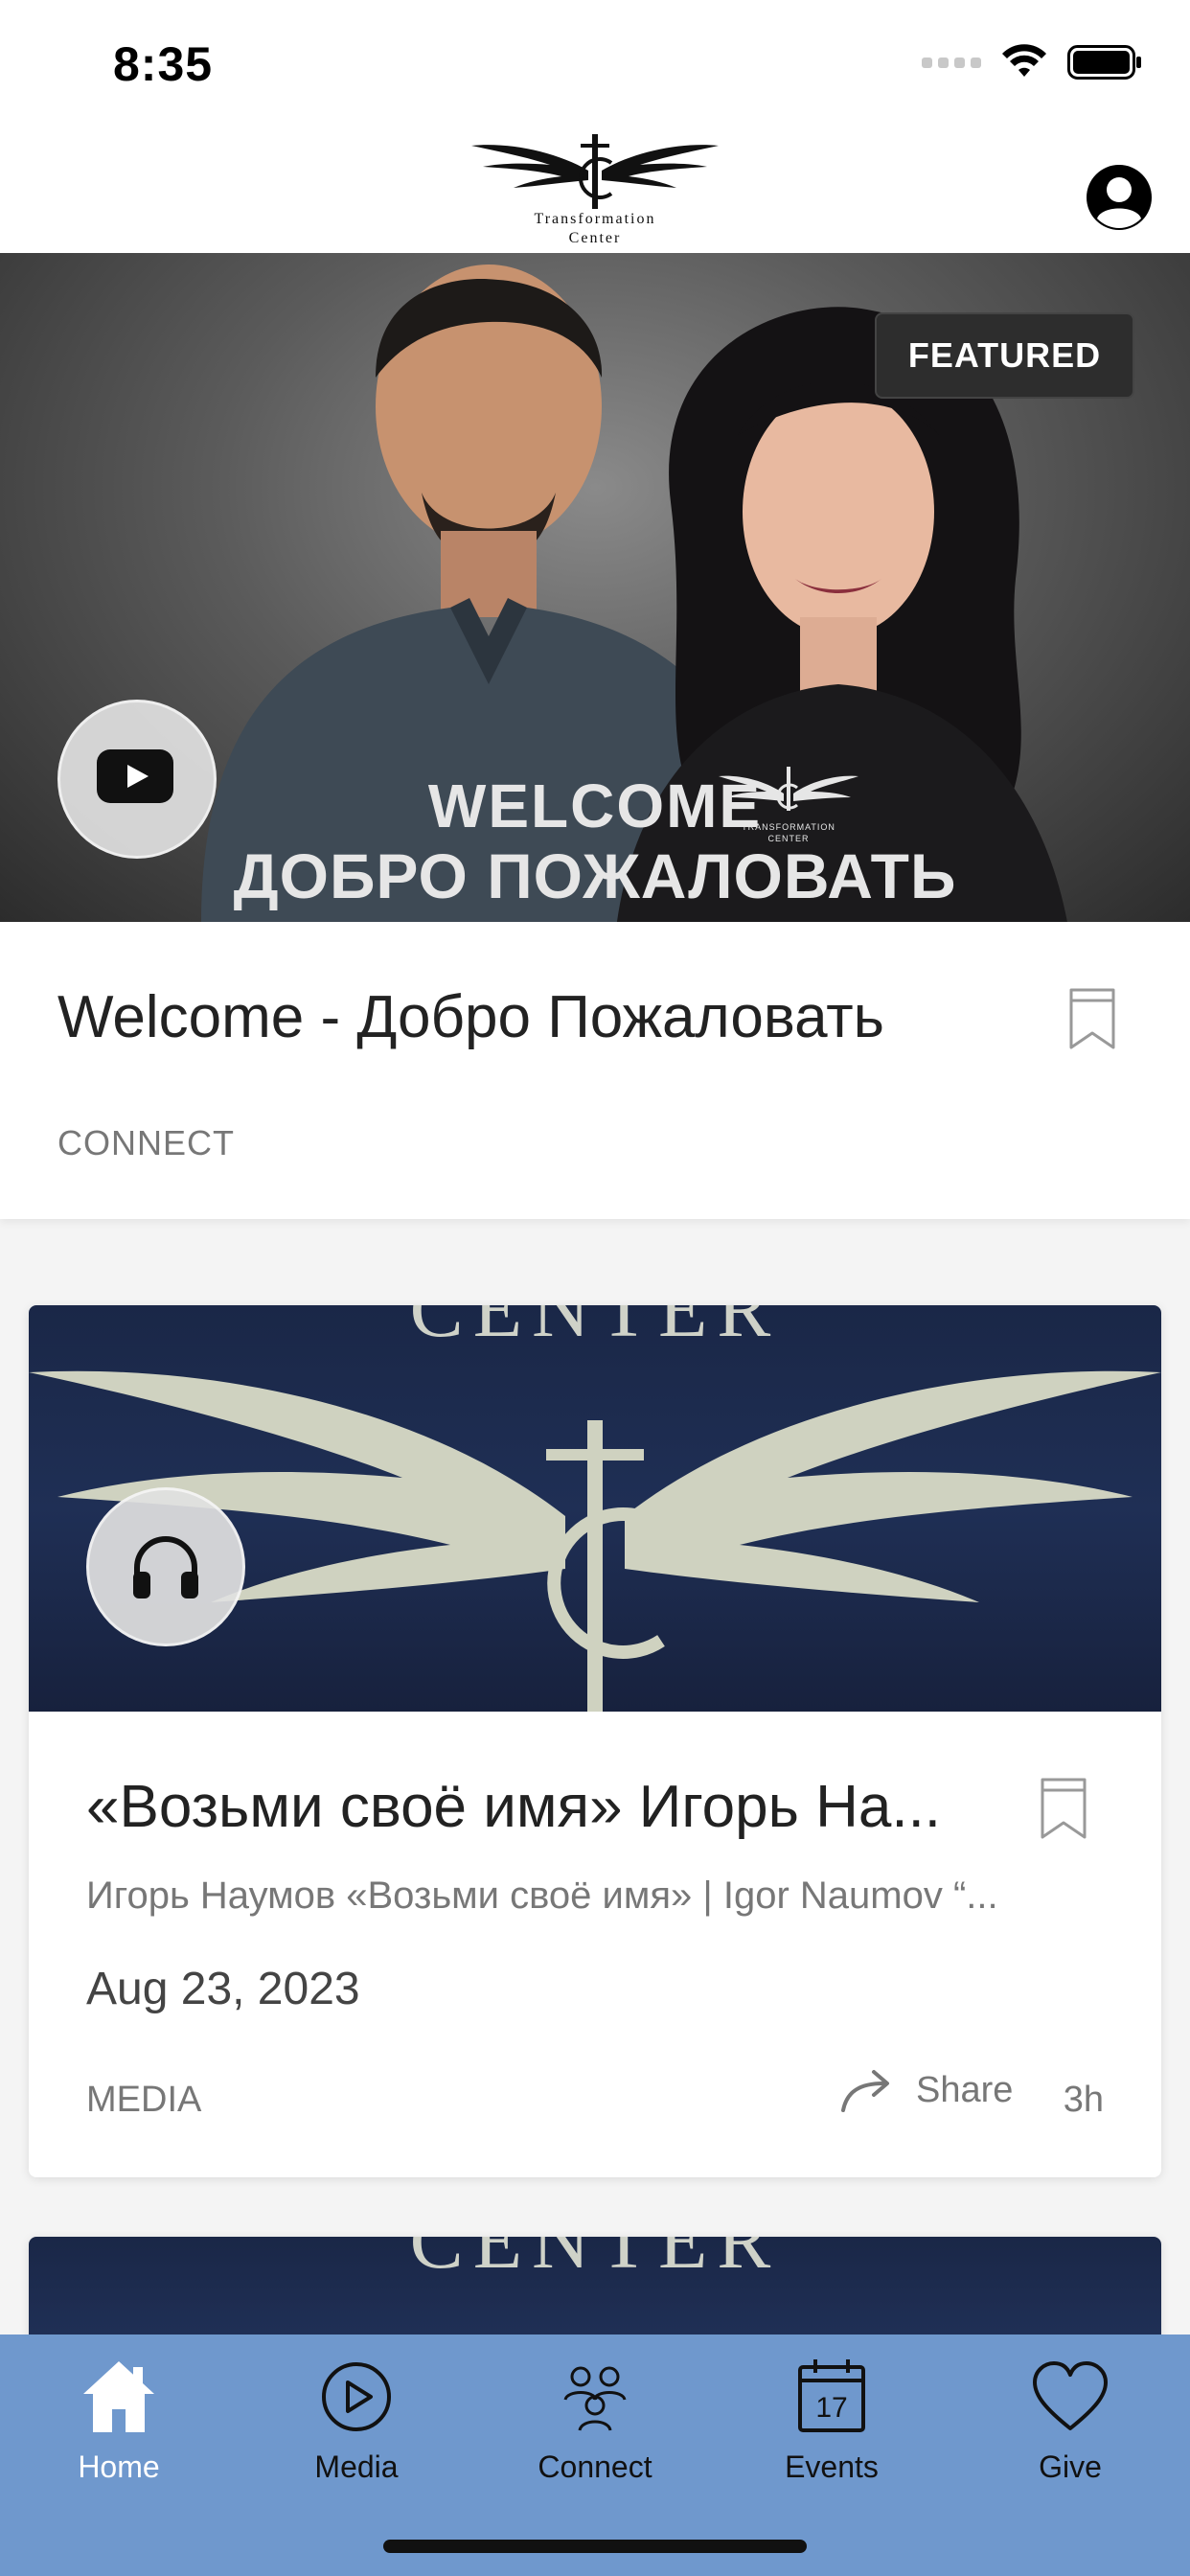 This screenshot has height=2576, width=1190. Describe the element at coordinates (595, 63) in the screenshot. I see `status-bar: 8:35` at that location.